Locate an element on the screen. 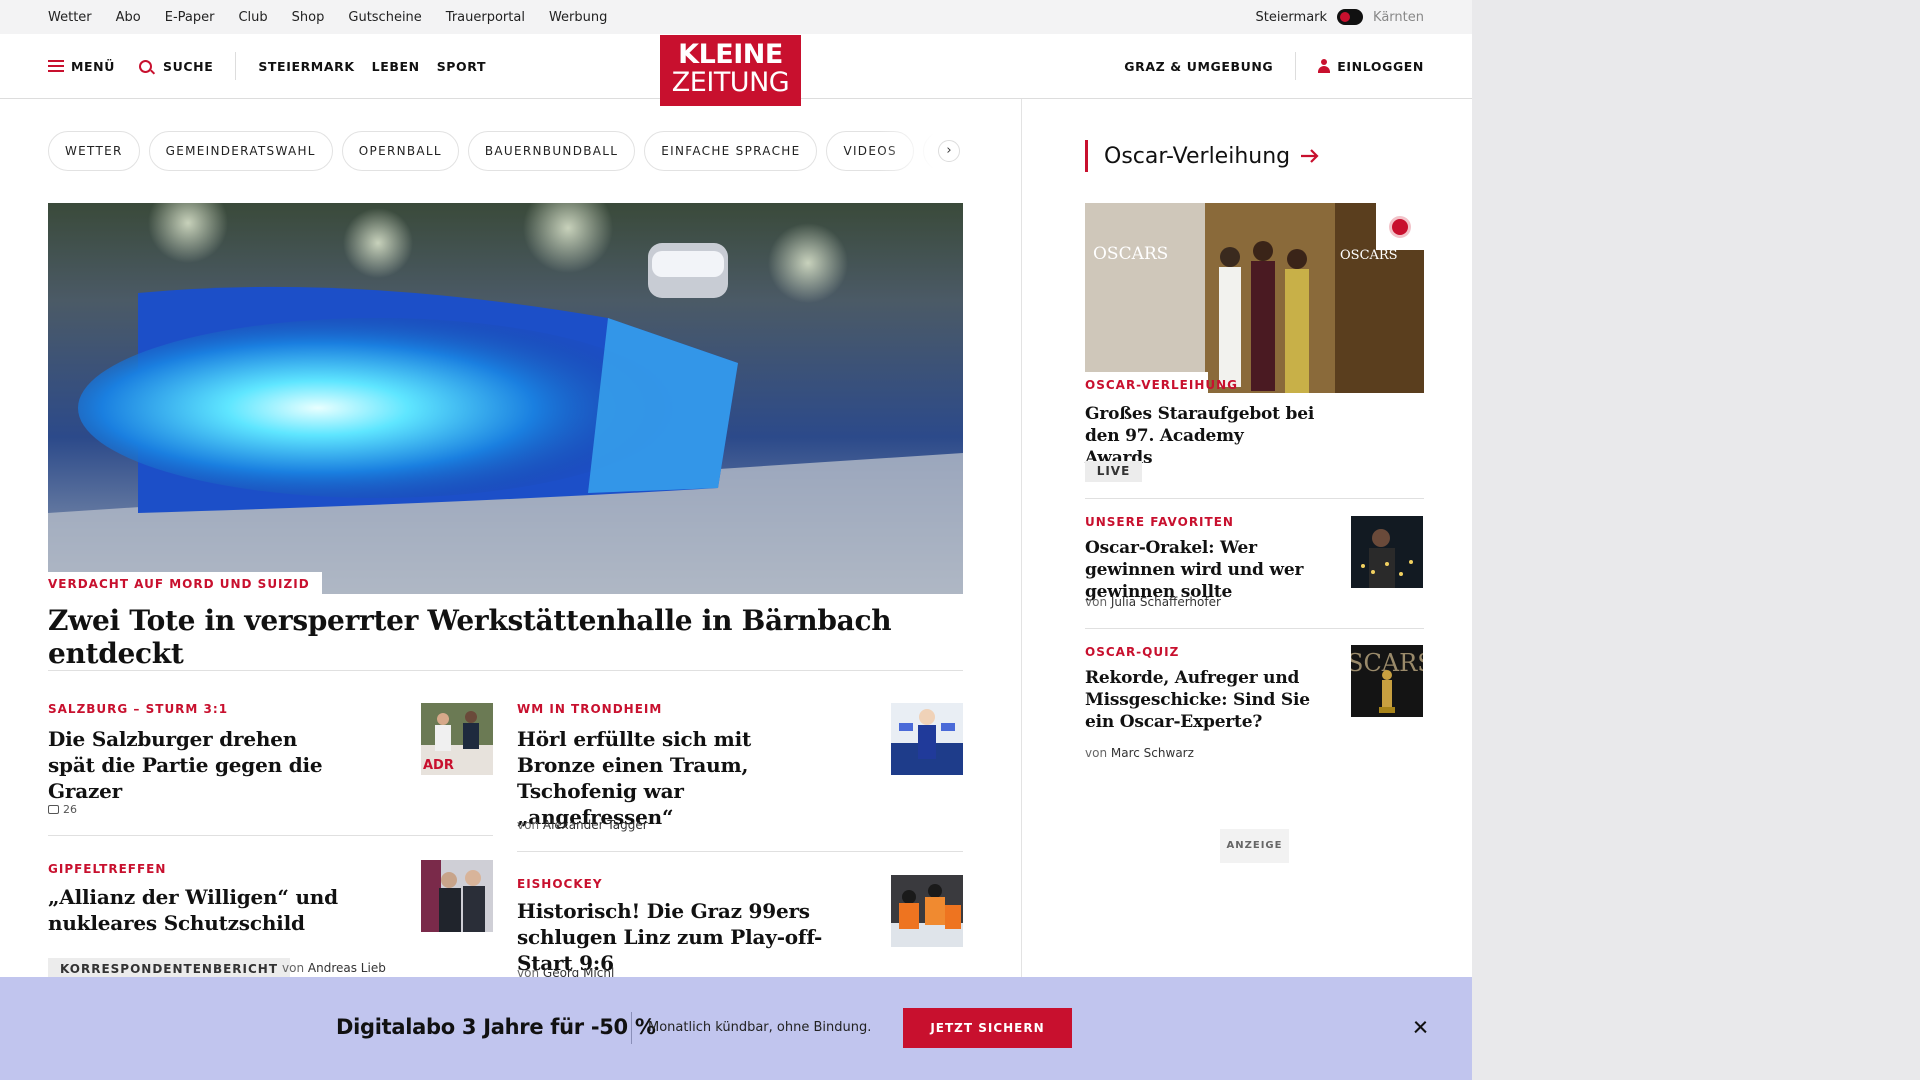 This screenshot has width=1920, height=1080. article-2-byline: von Alexander Tagger is located at coordinates (582, 825).